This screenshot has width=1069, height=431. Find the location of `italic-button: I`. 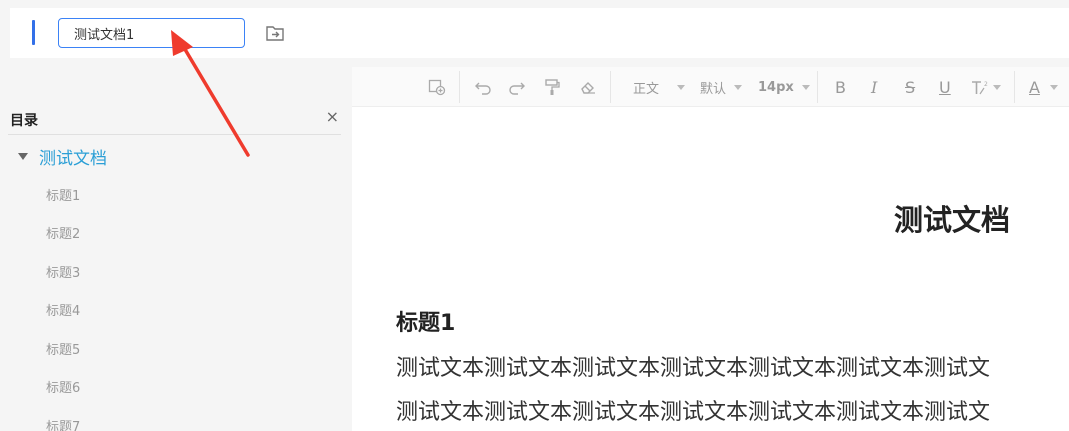

italic-button: I is located at coordinates (874, 87).